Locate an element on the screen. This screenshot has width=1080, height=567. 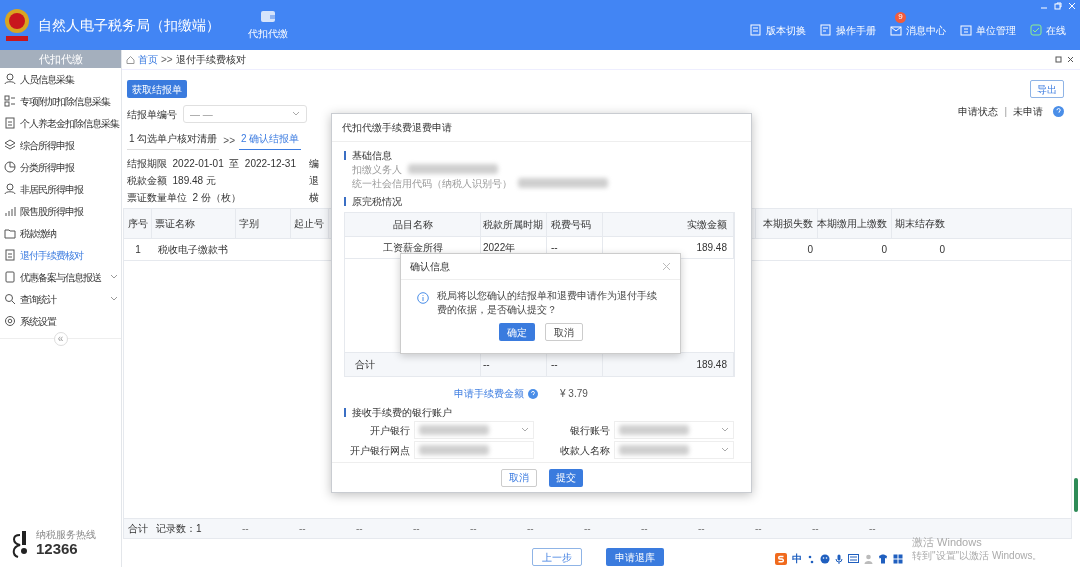
field-label: 银行账号 is located at coordinates (589, 430).